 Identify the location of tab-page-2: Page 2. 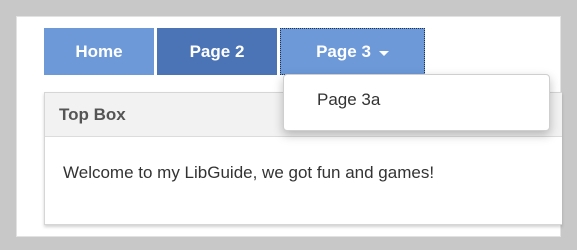
(217, 51).